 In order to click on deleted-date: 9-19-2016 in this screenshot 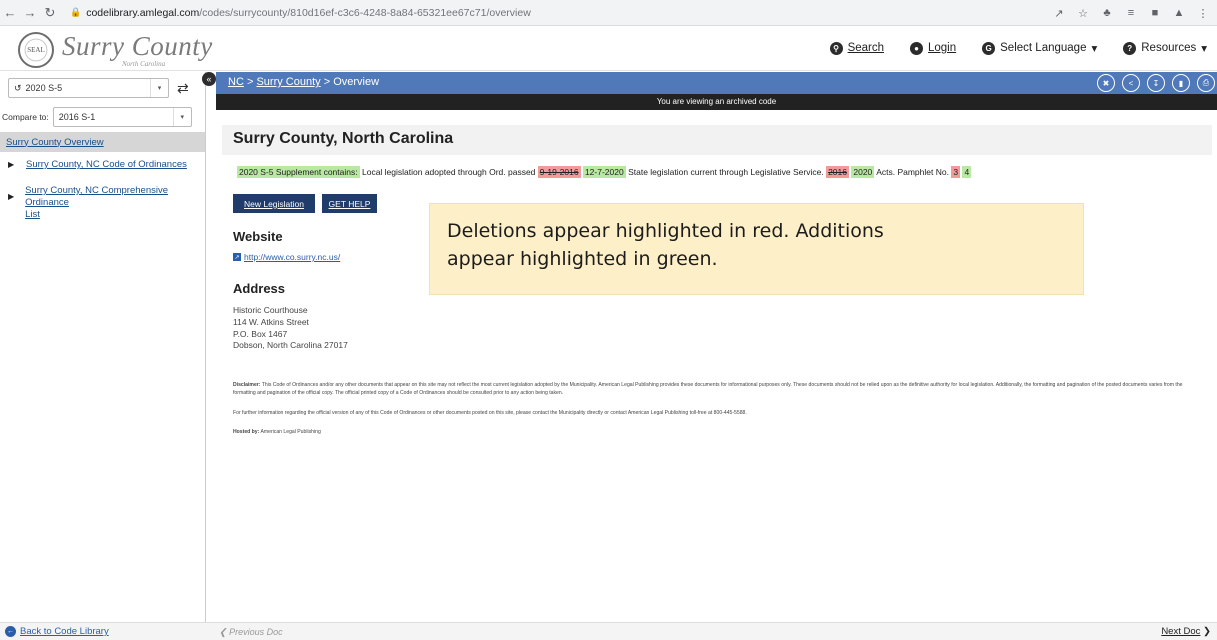, I will do `click(559, 172)`.